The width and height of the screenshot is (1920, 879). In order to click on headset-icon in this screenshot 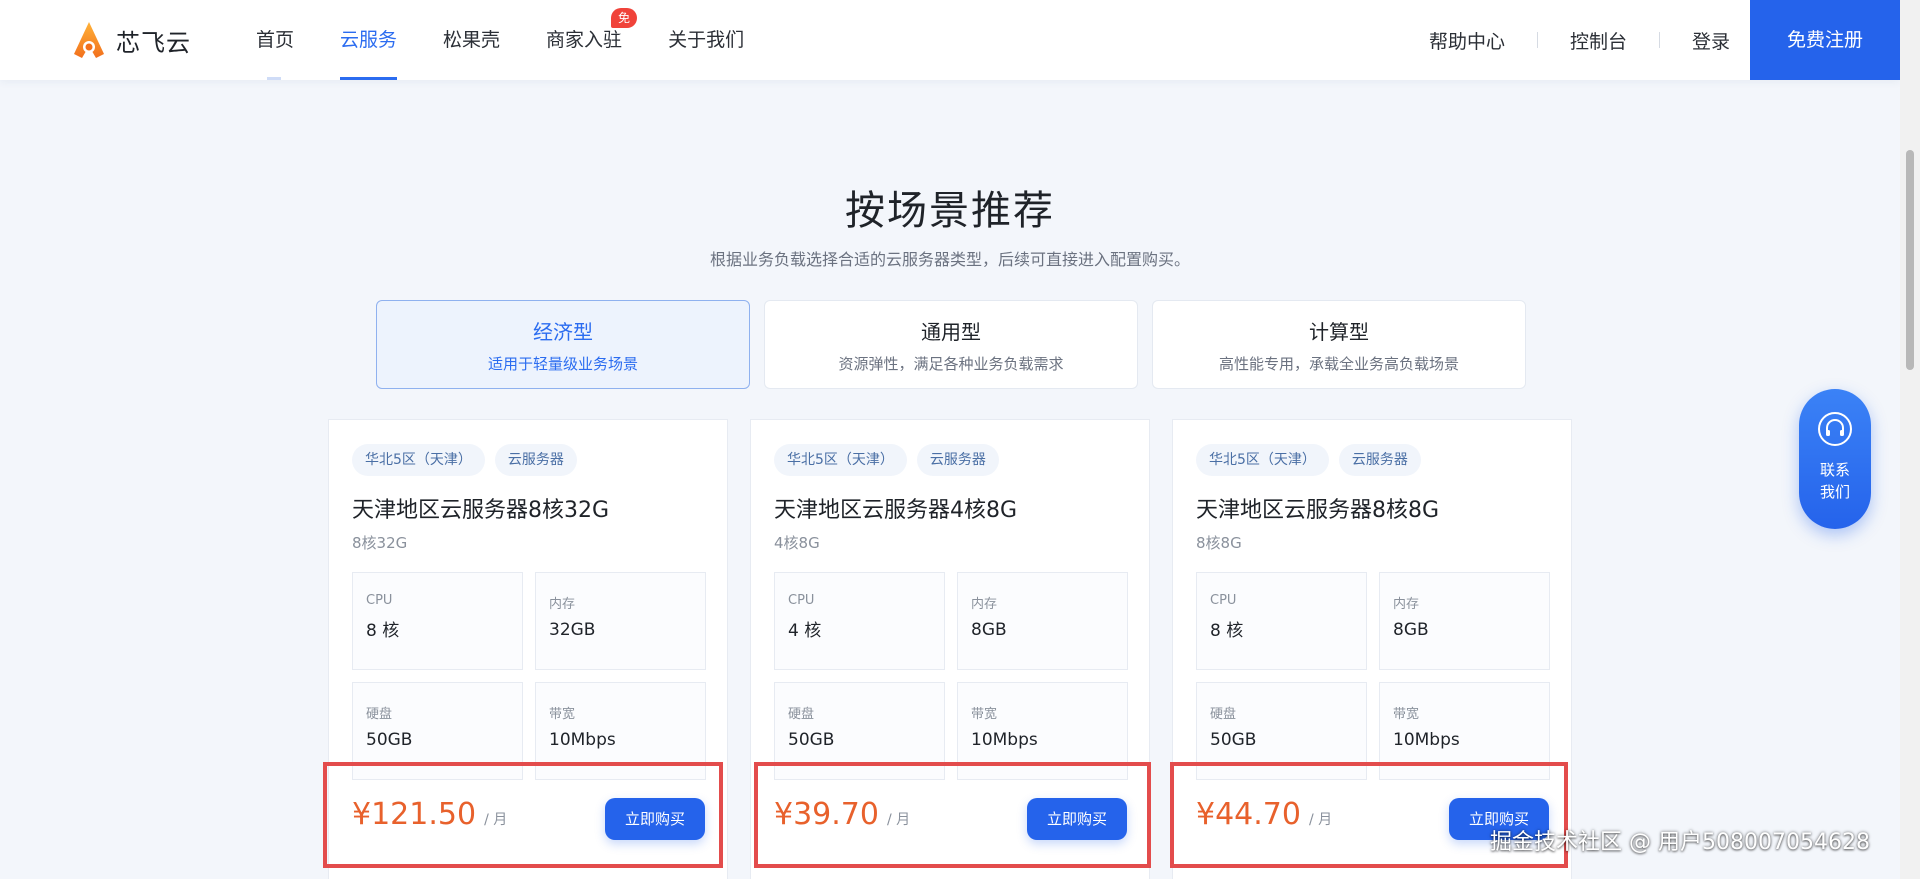, I will do `click(1835, 429)`.